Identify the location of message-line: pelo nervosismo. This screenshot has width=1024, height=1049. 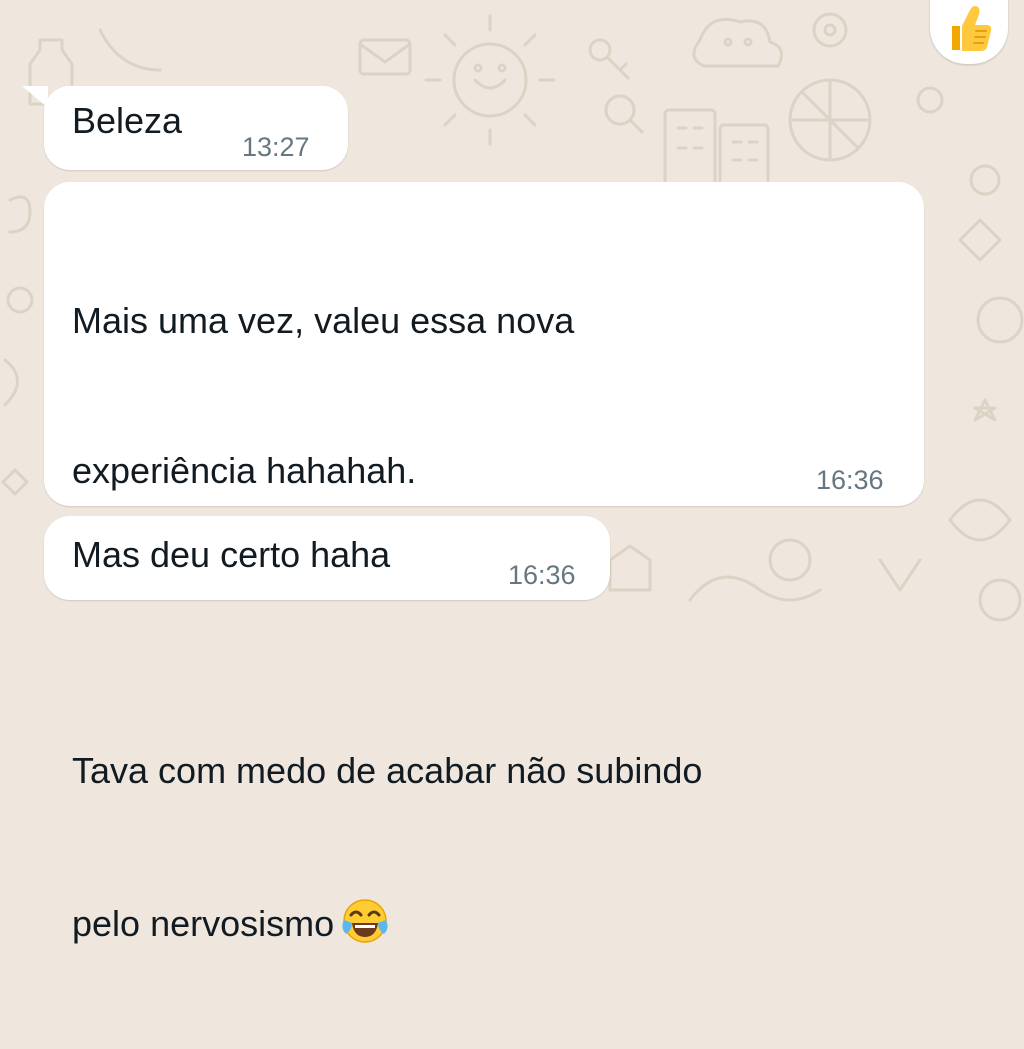
(387, 922).